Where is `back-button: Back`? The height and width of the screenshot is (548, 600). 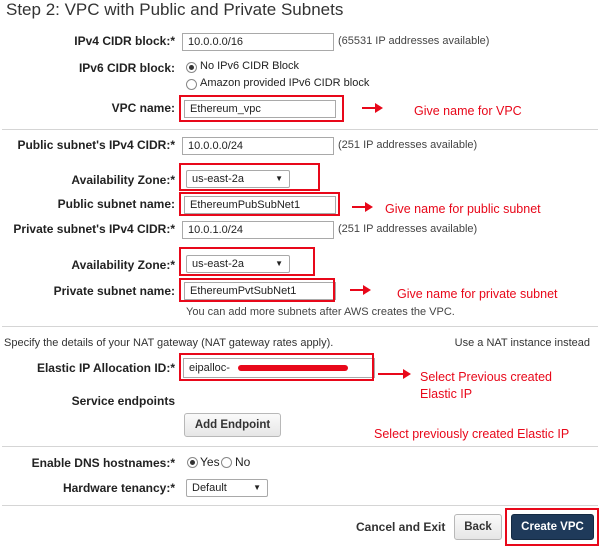
back-button: Back is located at coordinates (478, 527).